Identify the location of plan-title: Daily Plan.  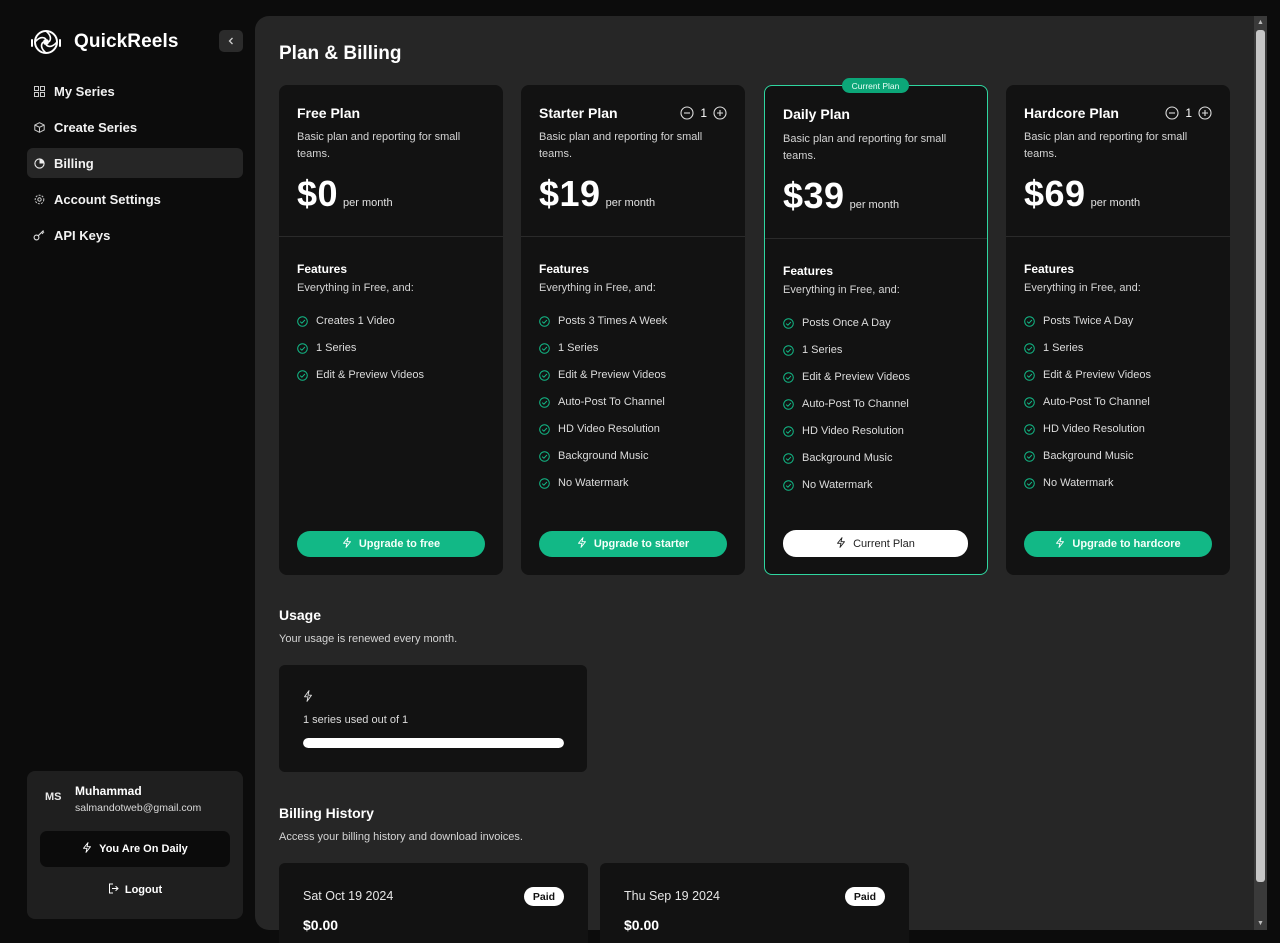
(816, 114).